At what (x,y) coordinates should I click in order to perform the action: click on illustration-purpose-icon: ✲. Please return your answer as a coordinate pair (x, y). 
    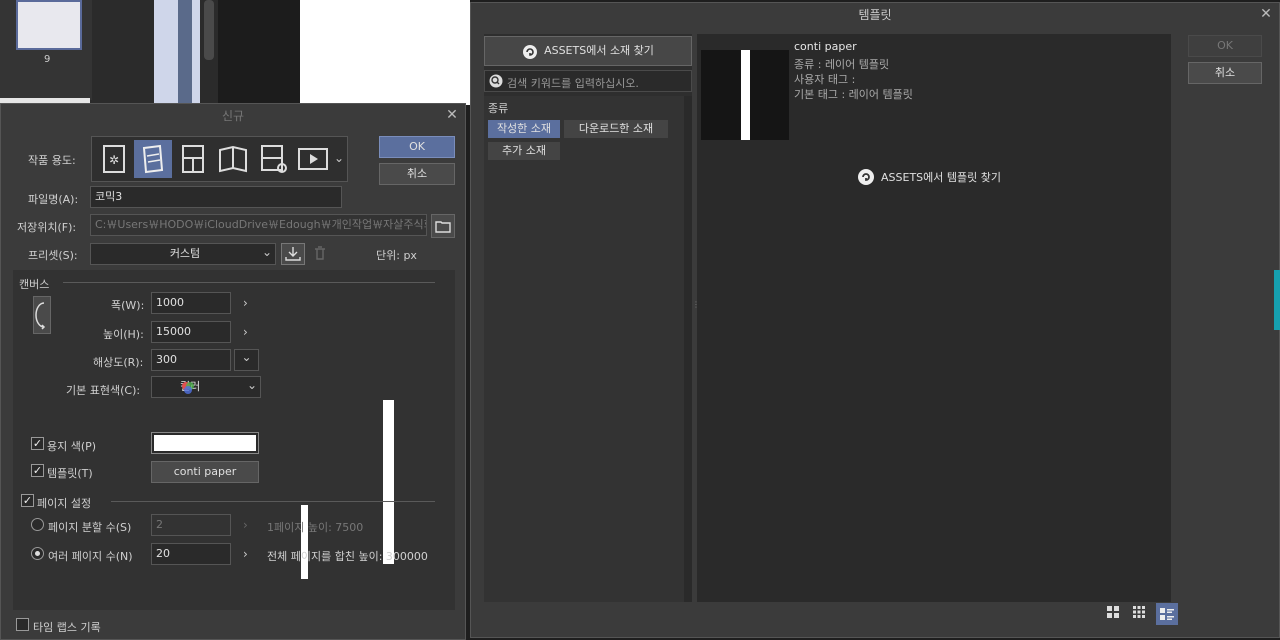
    Looking at the image, I should click on (114, 159).